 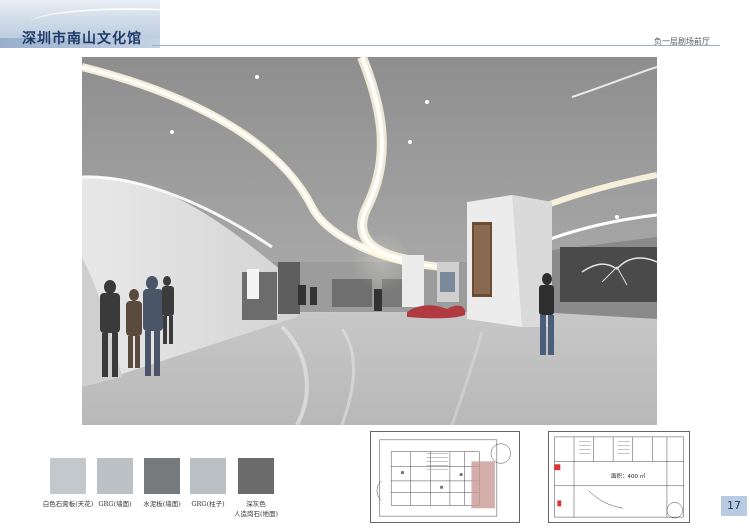 What do you see at coordinates (256, 504) in the screenshot?
I see `material-label-5a: 深灰色` at bounding box center [256, 504].